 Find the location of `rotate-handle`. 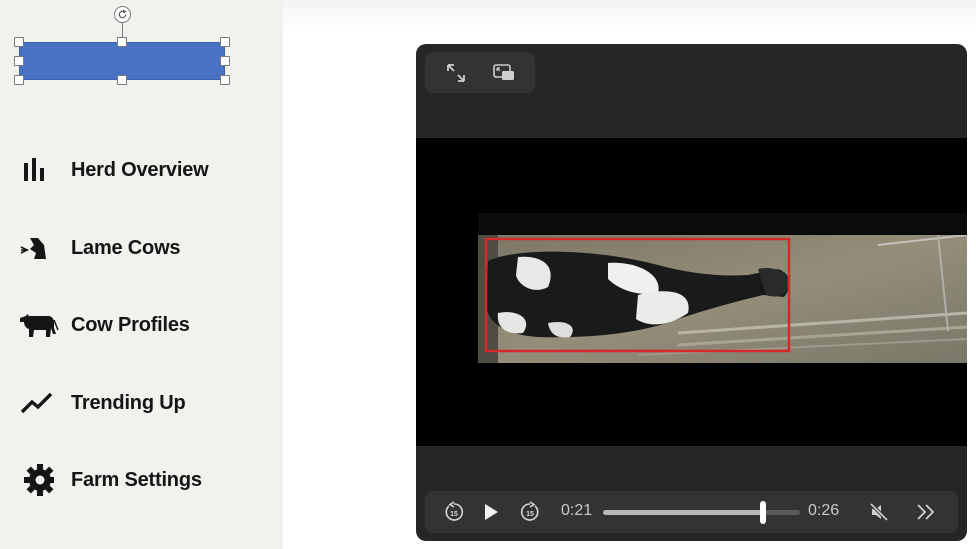

rotate-handle is located at coordinates (122, 14).